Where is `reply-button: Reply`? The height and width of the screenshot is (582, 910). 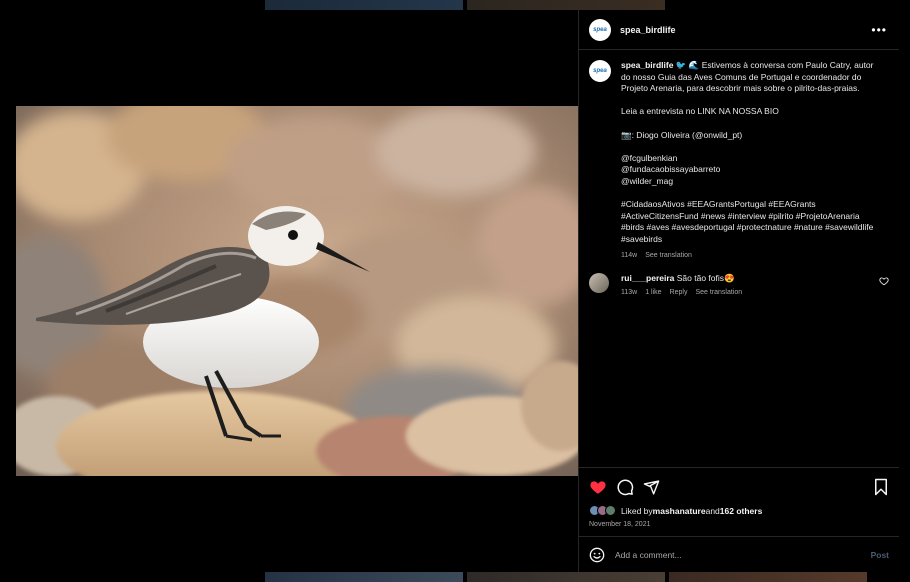 reply-button: Reply is located at coordinates (679, 292).